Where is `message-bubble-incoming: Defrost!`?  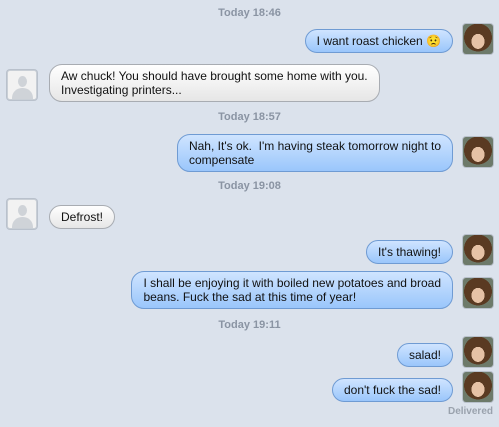
message-bubble-incoming: Defrost! is located at coordinates (82, 217).